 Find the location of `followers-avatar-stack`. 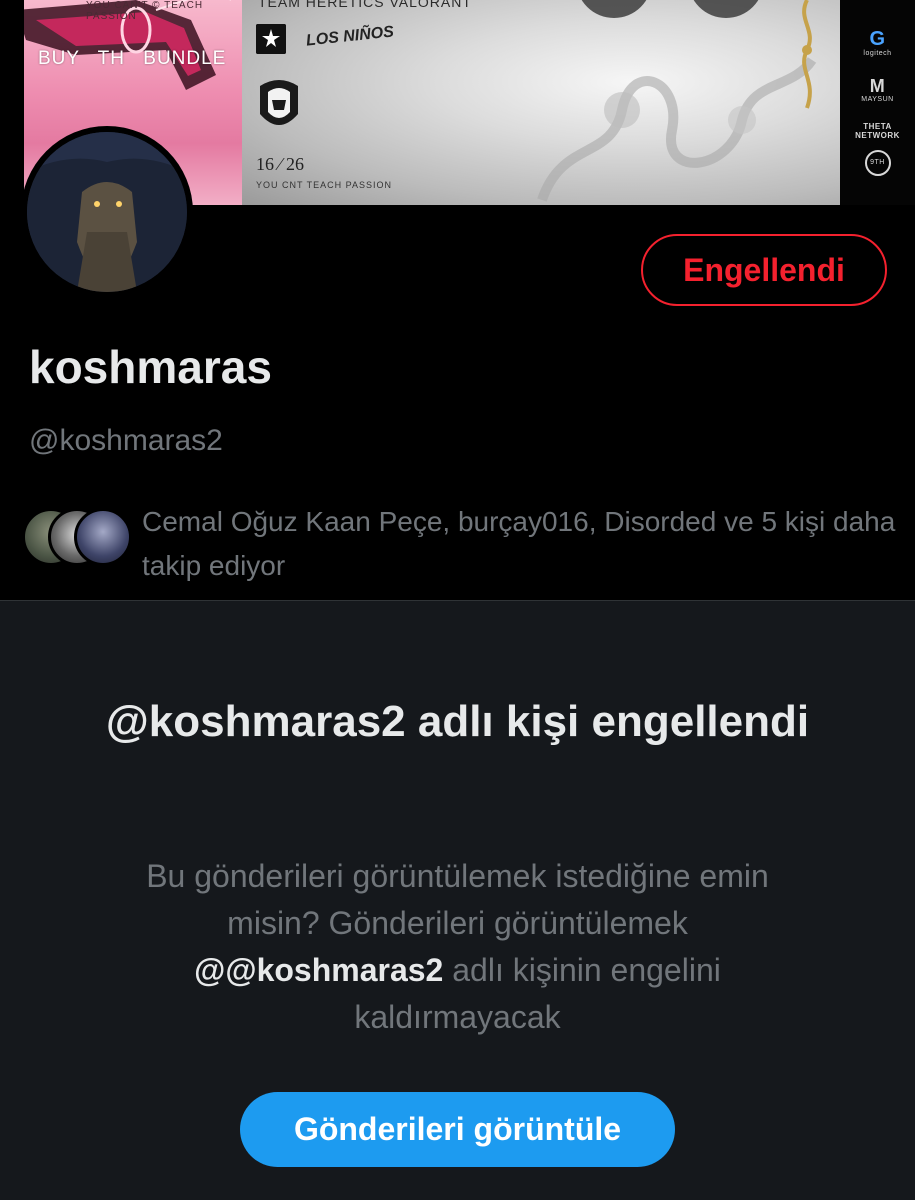

followers-avatar-stack is located at coordinates (77, 539).